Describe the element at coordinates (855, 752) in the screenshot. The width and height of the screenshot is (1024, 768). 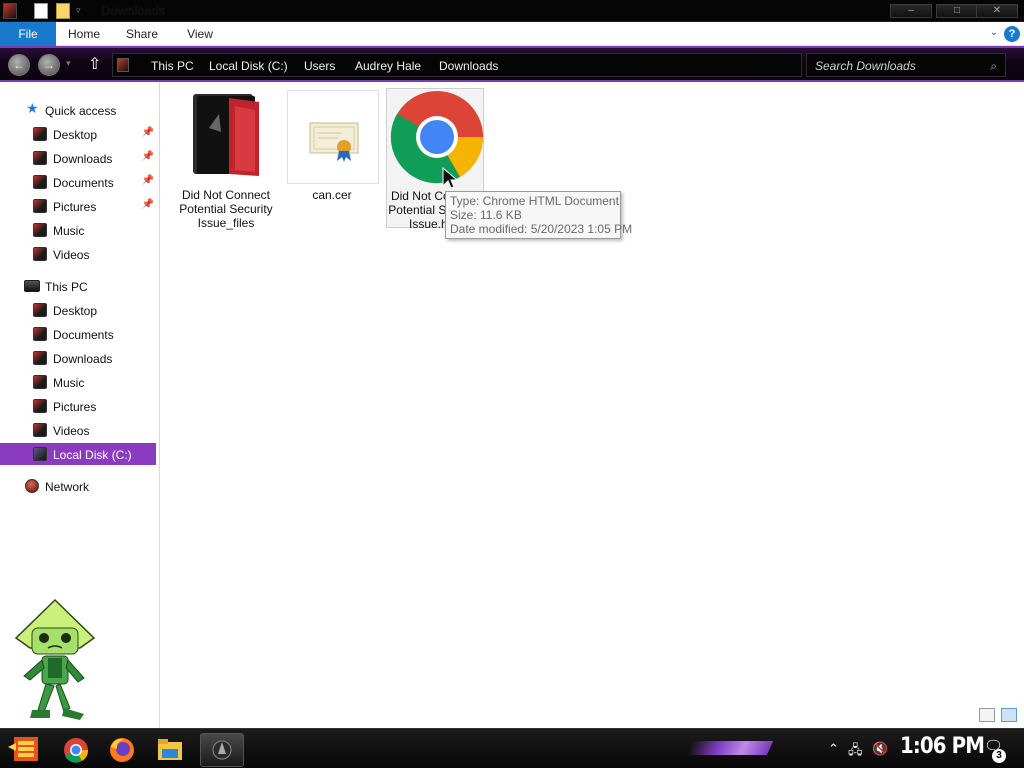
I see `network-status-icon: 🖧` at that location.